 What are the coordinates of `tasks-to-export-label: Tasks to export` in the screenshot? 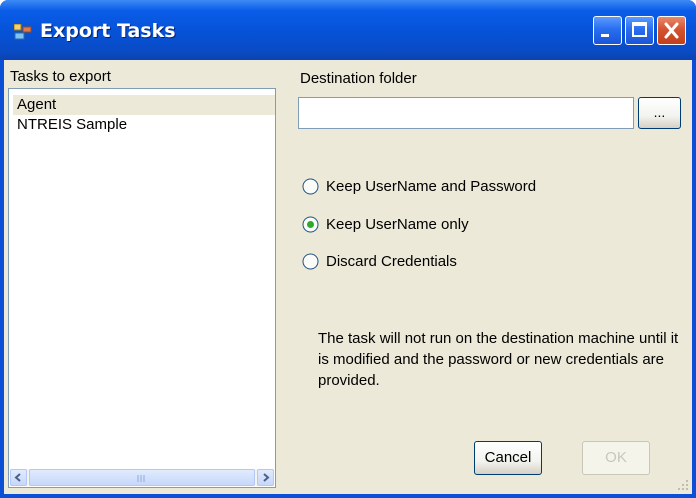 It's located at (60, 76).